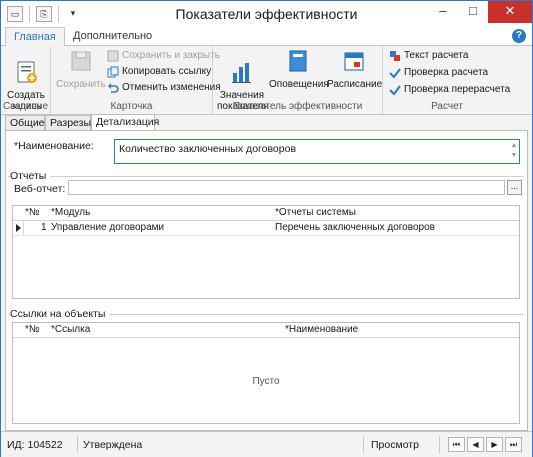 This screenshot has width=533, height=457. What do you see at coordinates (354, 61) in the screenshot?
I see `calendar-icon` at bounding box center [354, 61].